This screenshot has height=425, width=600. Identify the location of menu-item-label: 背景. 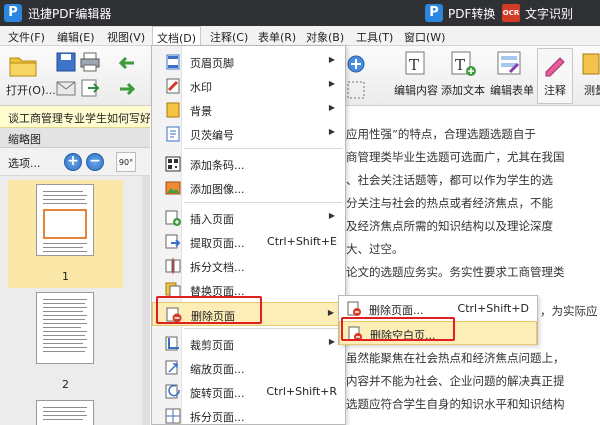
(201, 111).